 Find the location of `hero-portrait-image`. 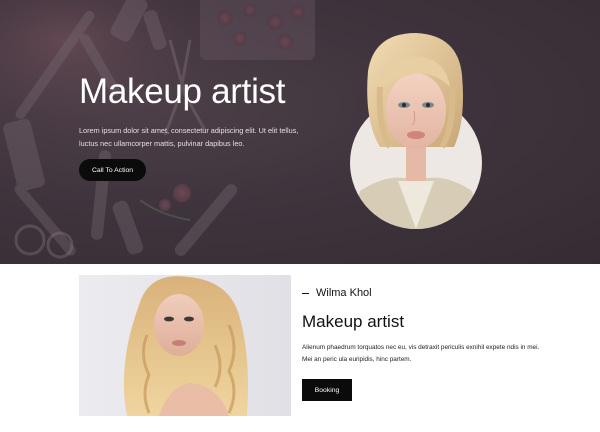

hero-portrait-image is located at coordinates (416, 131).